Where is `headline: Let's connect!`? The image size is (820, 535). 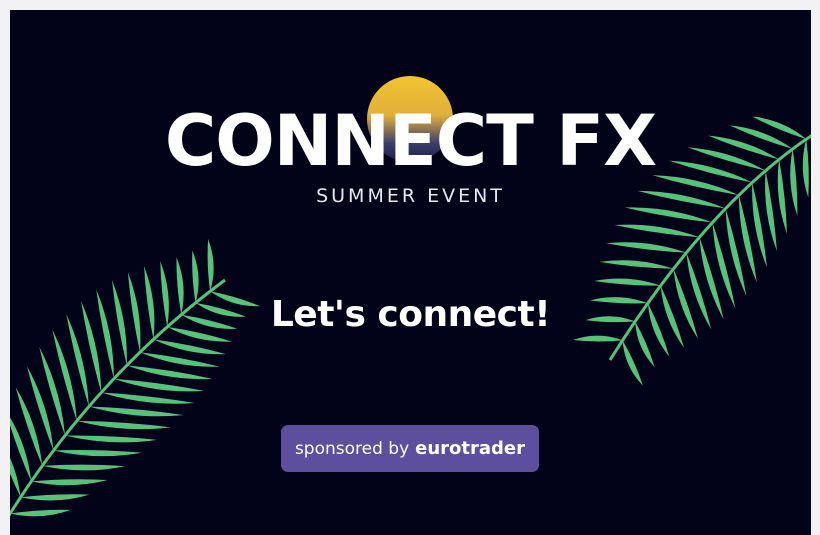 headline: Let's connect! is located at coordinates (410, 314).